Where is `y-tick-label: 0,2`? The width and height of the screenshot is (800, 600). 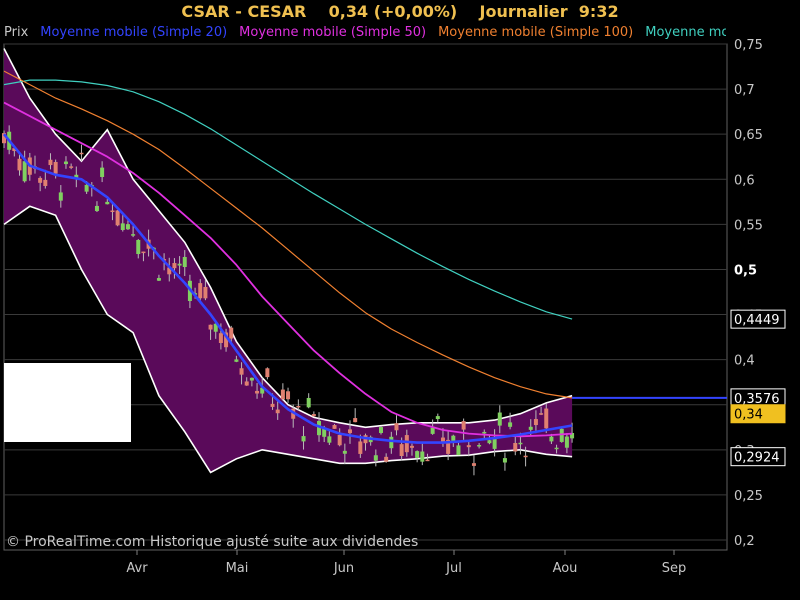 y-tick-label: 0,2 is located at coordinates (744, 541).